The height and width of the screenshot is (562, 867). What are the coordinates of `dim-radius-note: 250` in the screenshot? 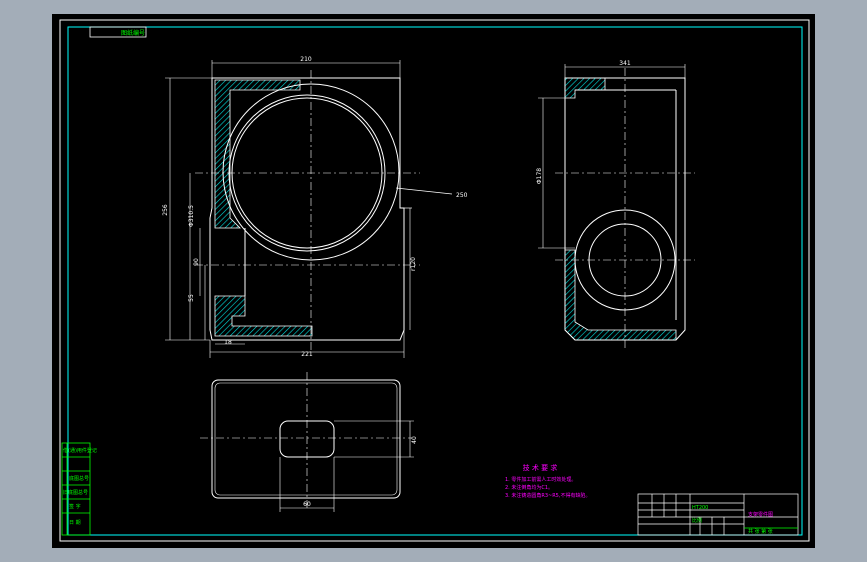 It's located at (462, 195).